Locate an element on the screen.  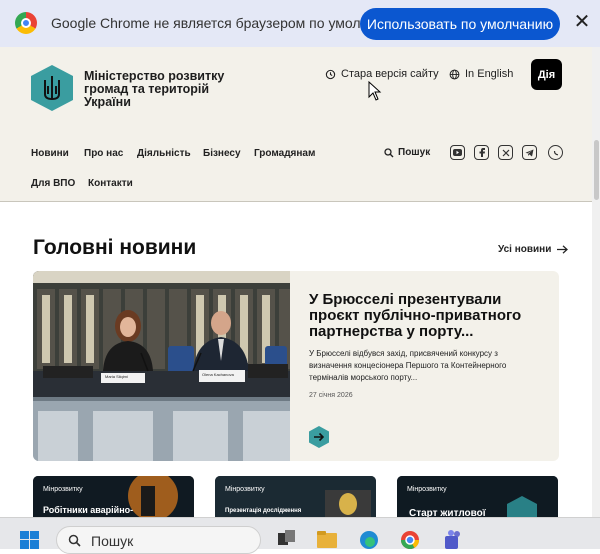
teams-icon is located at coordinates (453, 539).